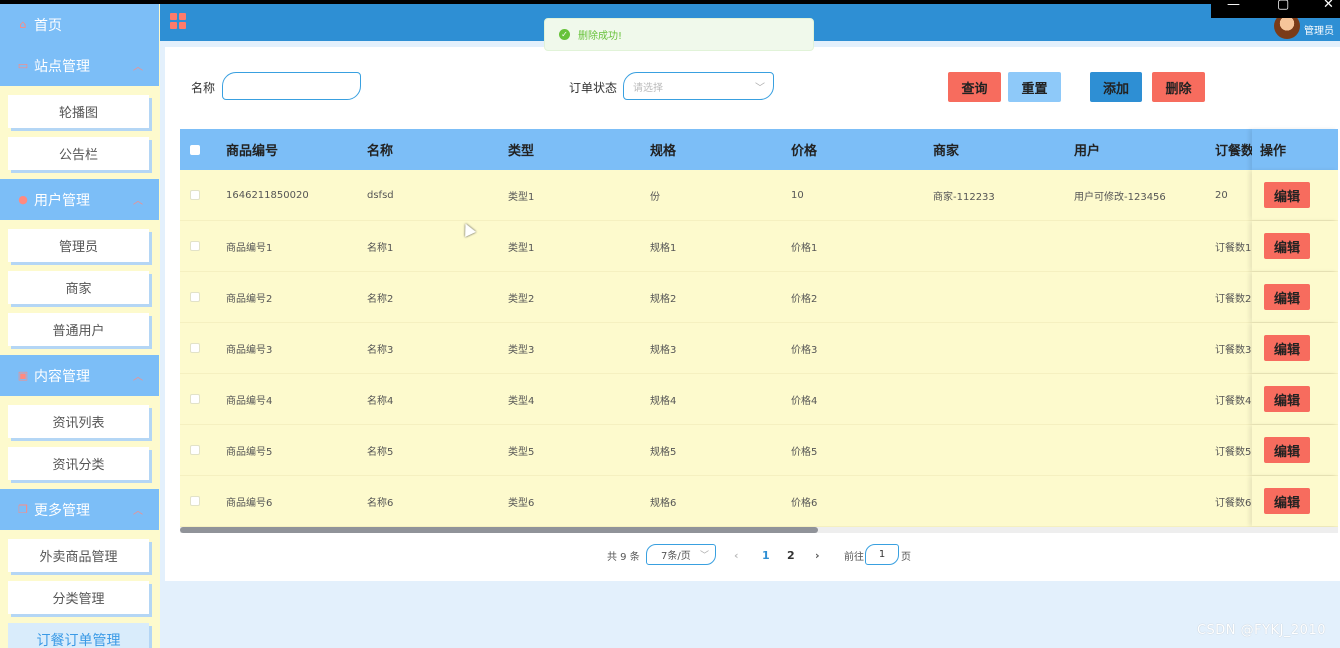 This screenshot has width=1340, height=648. What do you see at coordinates (249, 401) in the screenshot?
I see `table-cell: 商品编号4` at bounding box center [249, 401].